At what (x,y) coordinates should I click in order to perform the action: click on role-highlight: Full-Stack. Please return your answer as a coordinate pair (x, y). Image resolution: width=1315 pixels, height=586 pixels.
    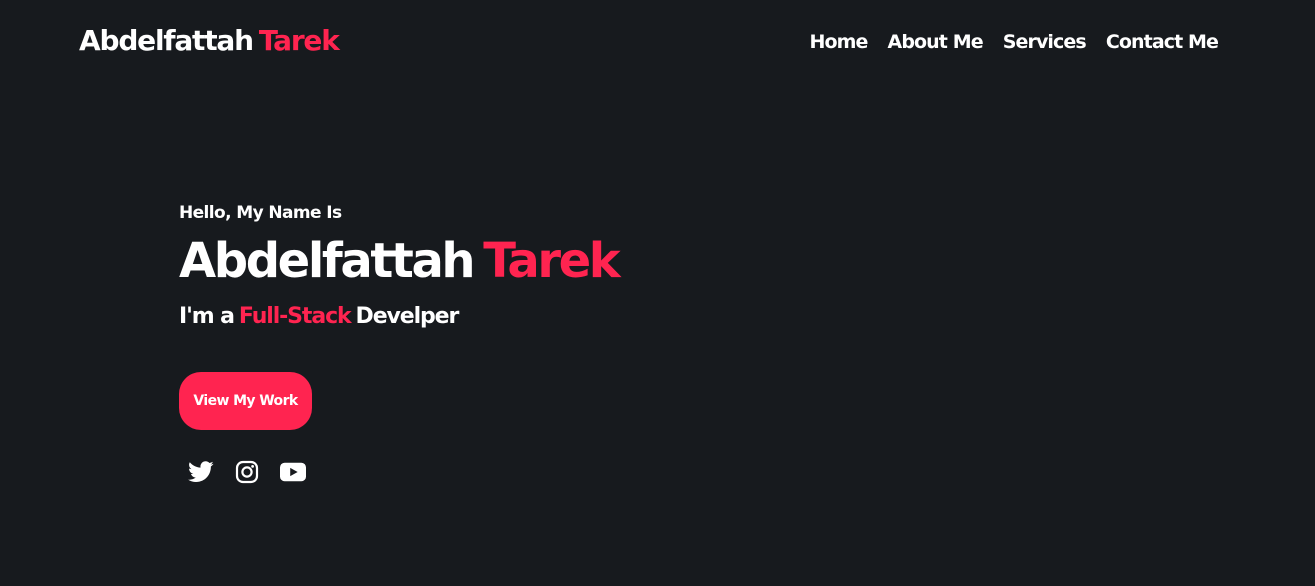
    Looking at the image, I should click on (295, 316).